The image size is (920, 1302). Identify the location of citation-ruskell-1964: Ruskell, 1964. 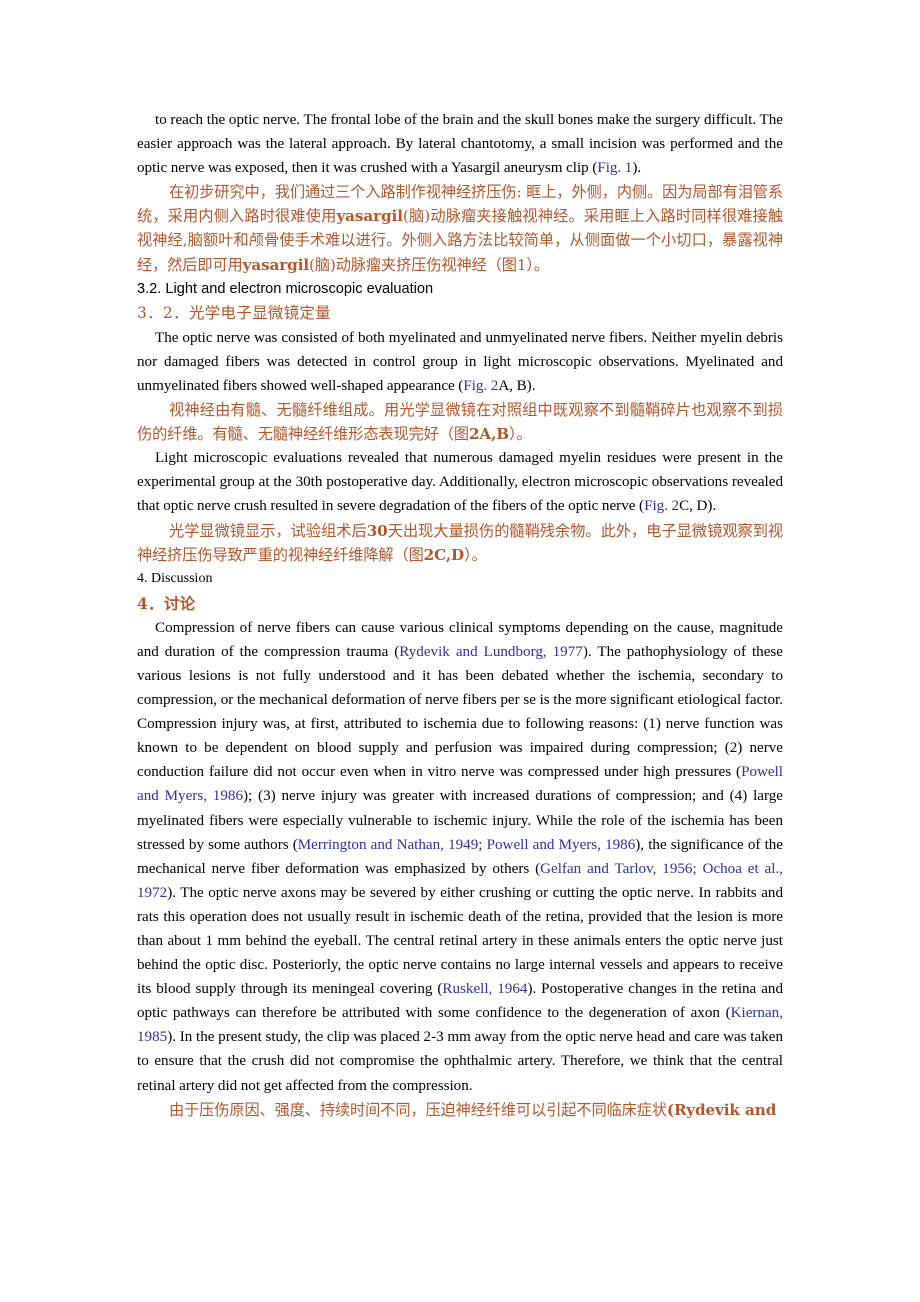
(484, 989).